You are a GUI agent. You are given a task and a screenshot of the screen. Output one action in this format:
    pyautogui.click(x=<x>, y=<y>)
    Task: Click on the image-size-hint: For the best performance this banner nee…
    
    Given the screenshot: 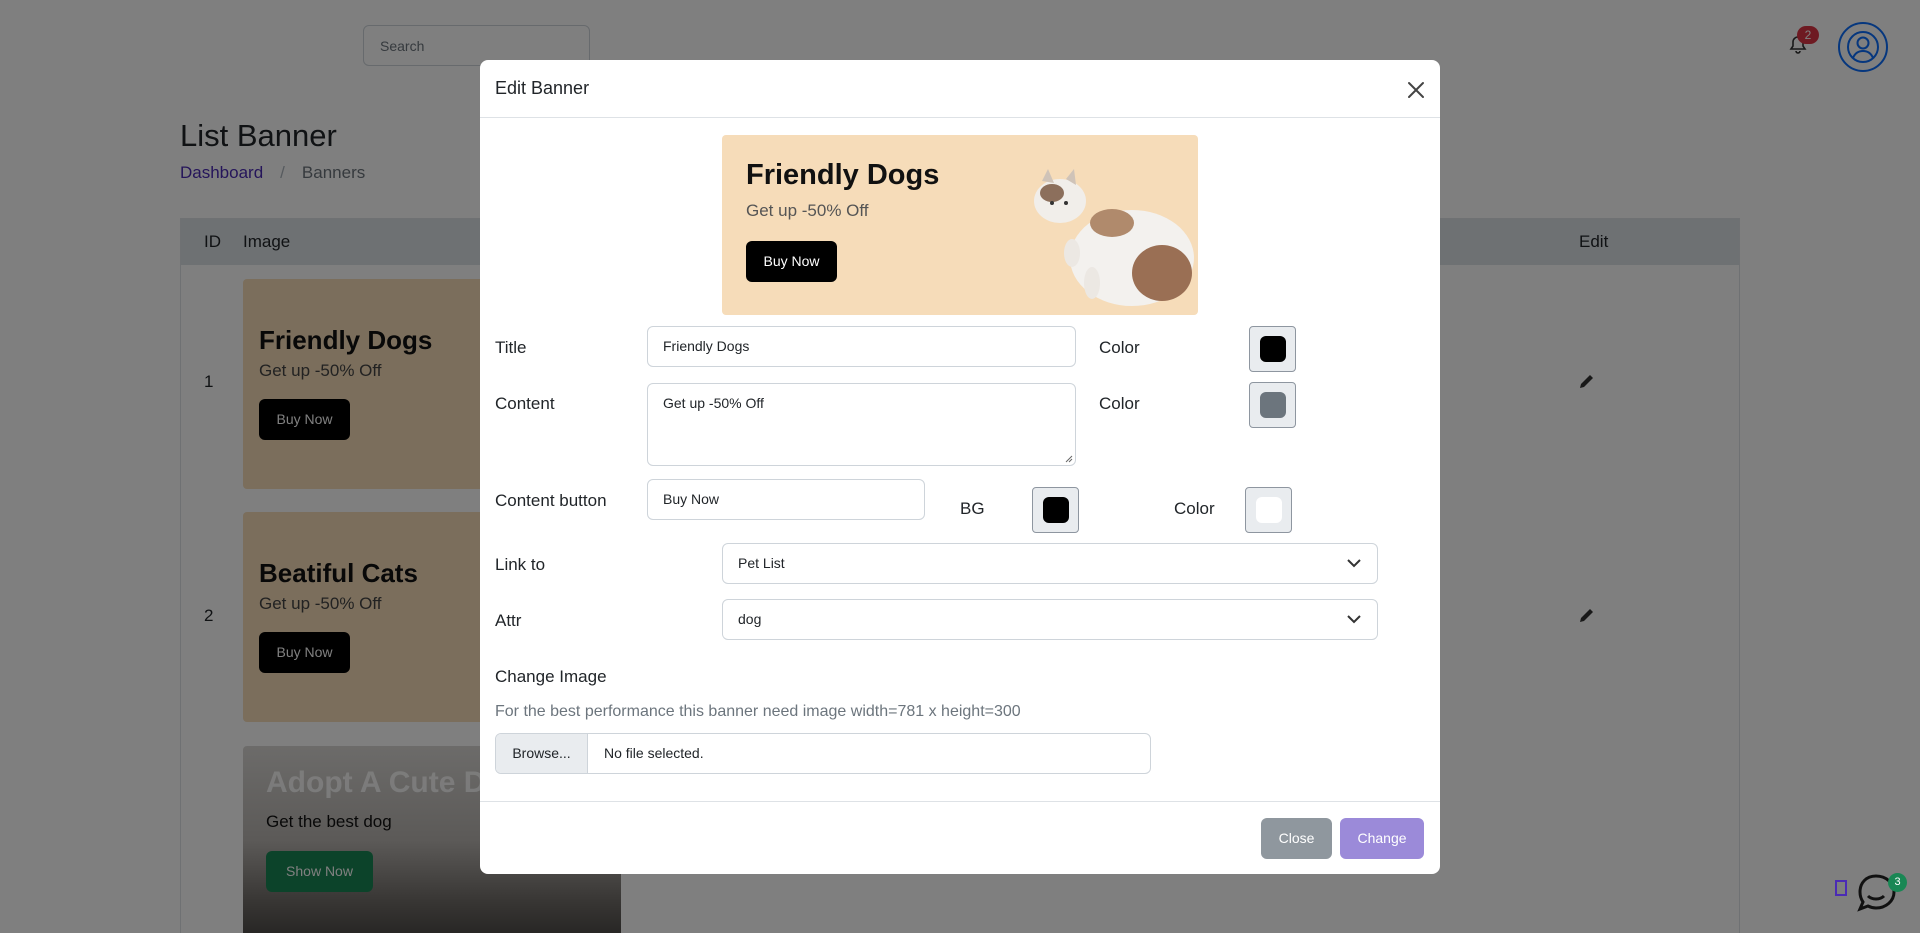 What is the action you would take?
    pyautogui.click(x=758, y=711)
    